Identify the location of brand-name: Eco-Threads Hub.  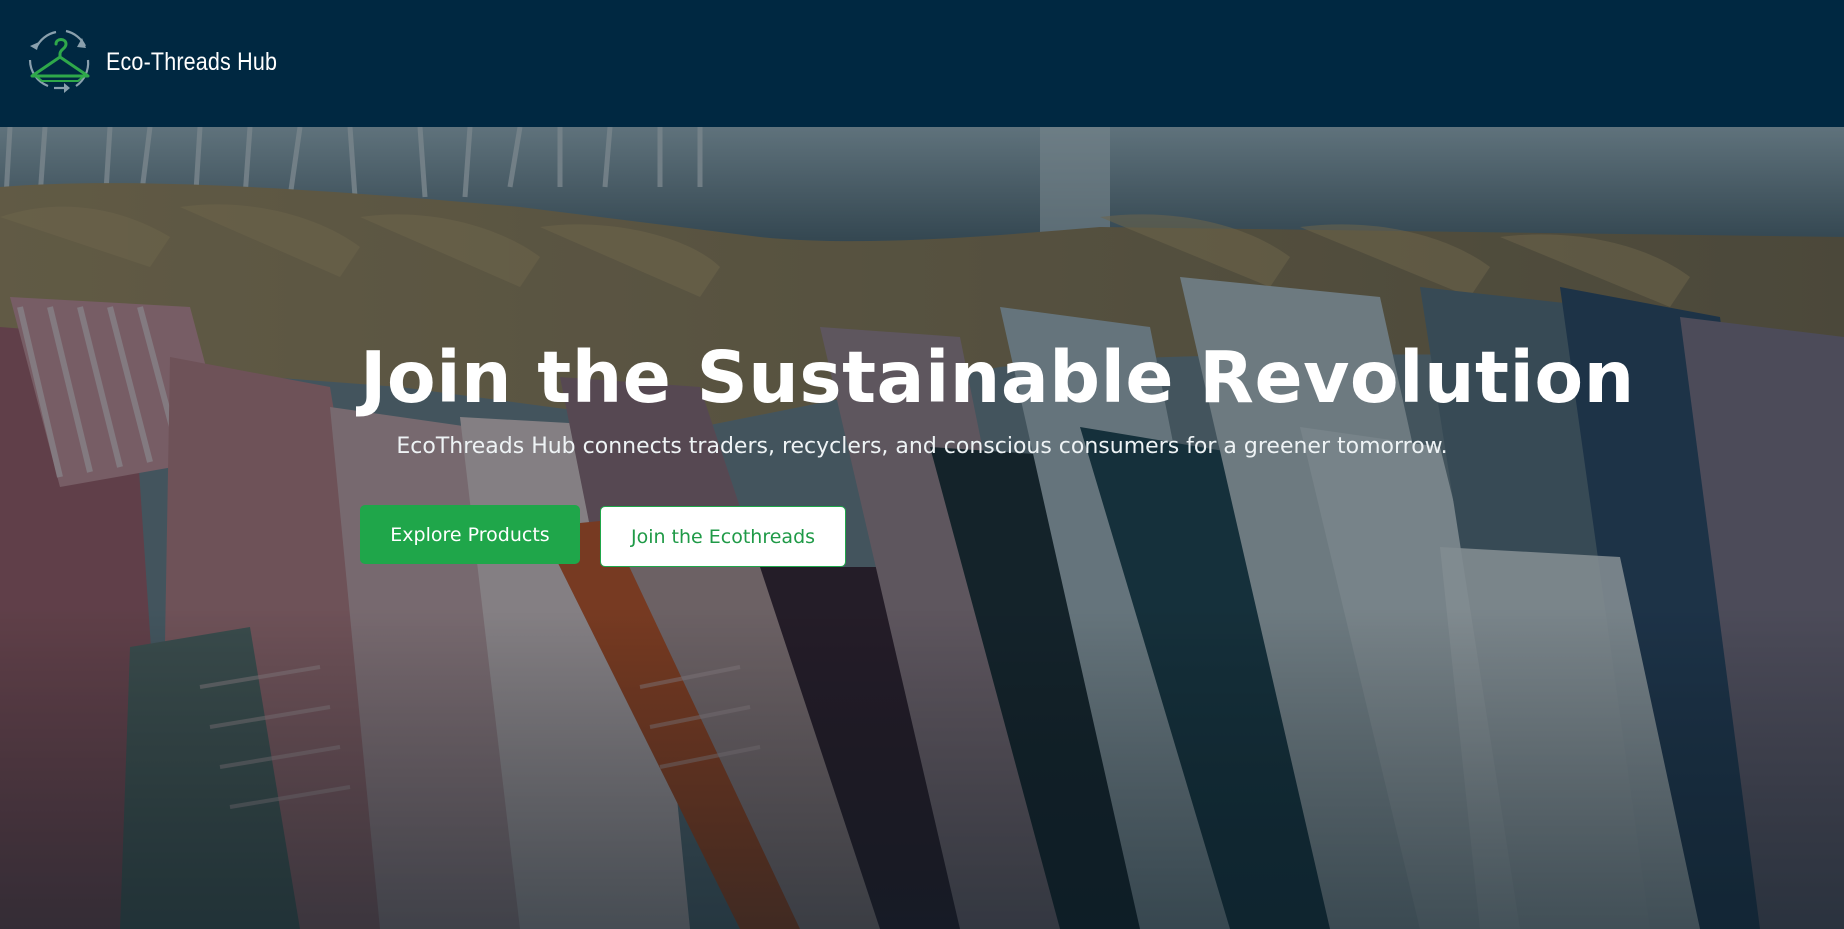
(192, 61).